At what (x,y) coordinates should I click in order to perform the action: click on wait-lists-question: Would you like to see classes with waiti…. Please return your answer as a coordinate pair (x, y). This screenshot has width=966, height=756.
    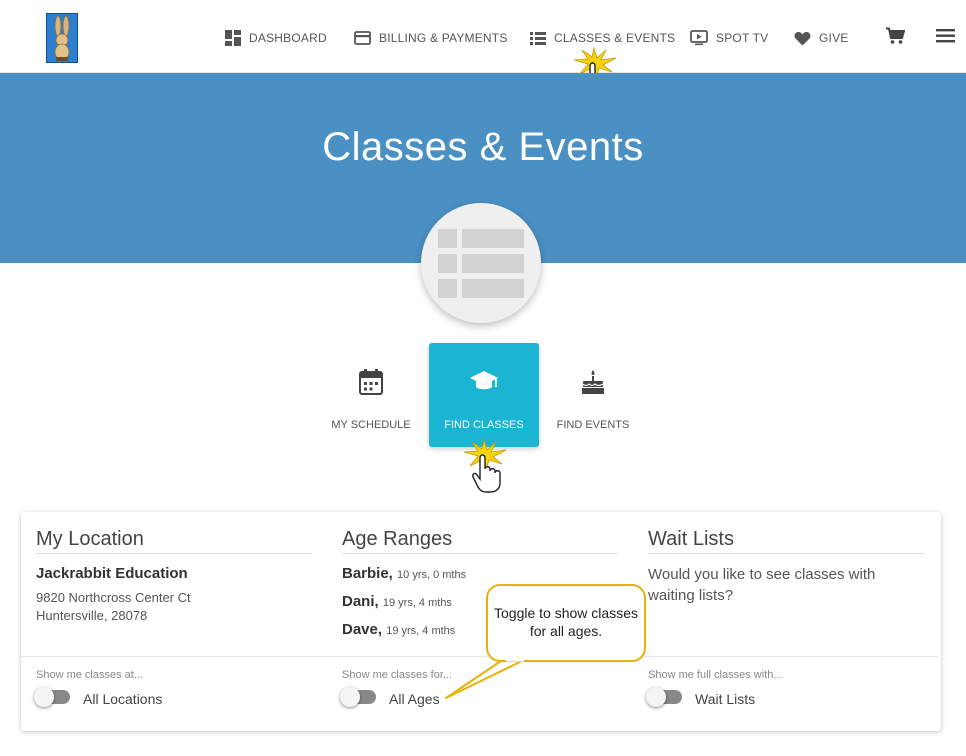
    Looking at the image, I should click on (762, 585).